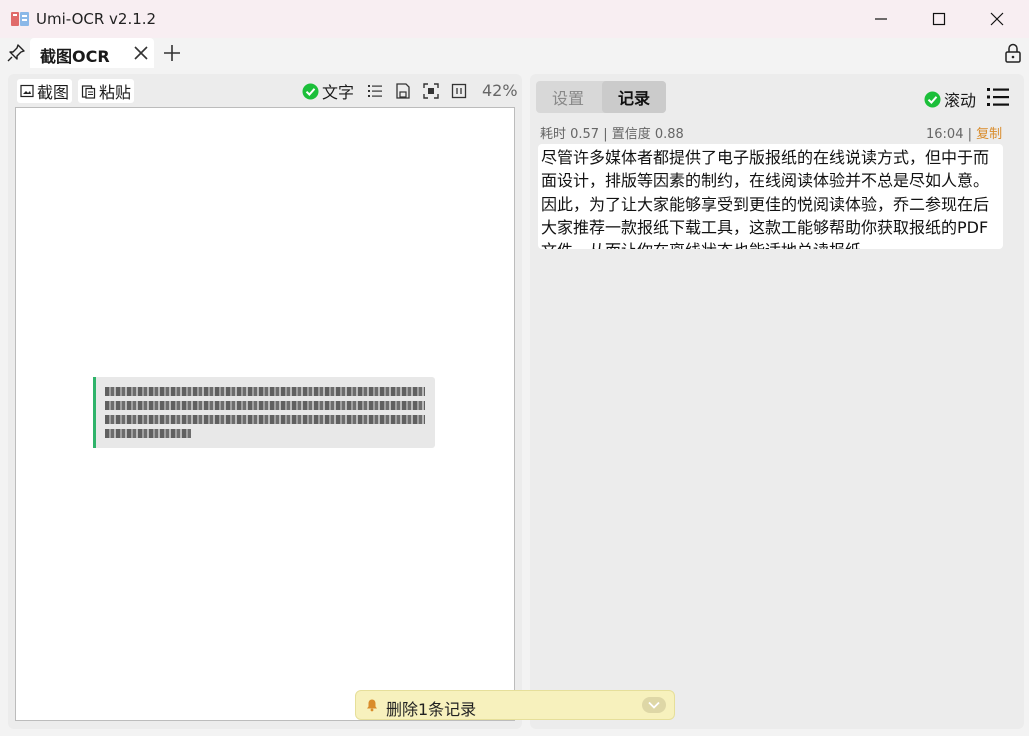  I want to click on fit-screen-icon, so click(431, 91).